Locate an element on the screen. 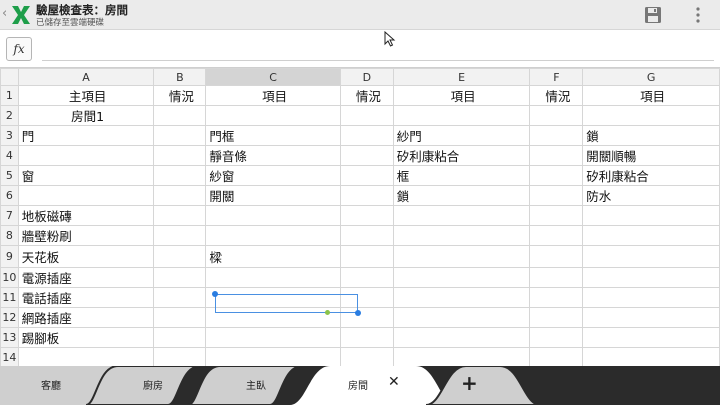 The image size is (720, 405). cell-b11 is located at coordinates (180, 297).